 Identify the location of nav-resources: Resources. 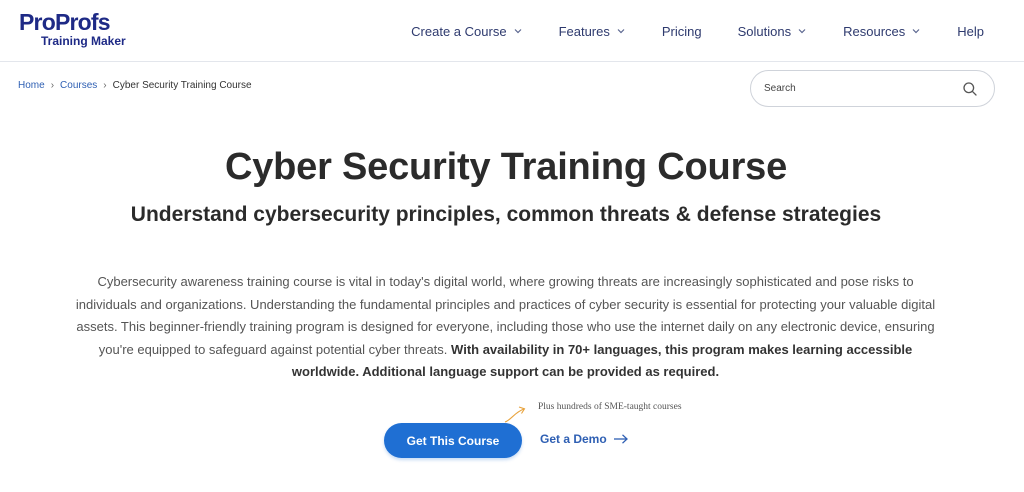
(882, 31).